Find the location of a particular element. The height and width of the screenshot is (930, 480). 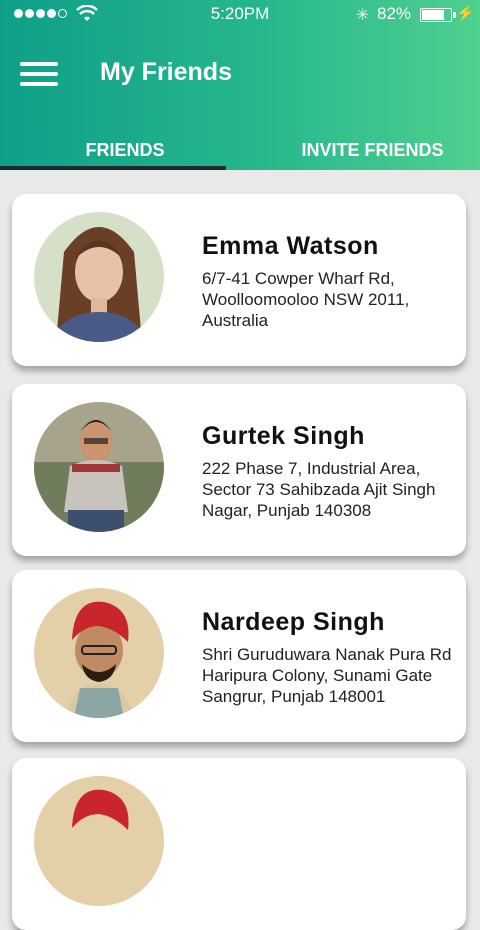

tab-friends-label: FRIENDS is located at coordinates (125, 150).